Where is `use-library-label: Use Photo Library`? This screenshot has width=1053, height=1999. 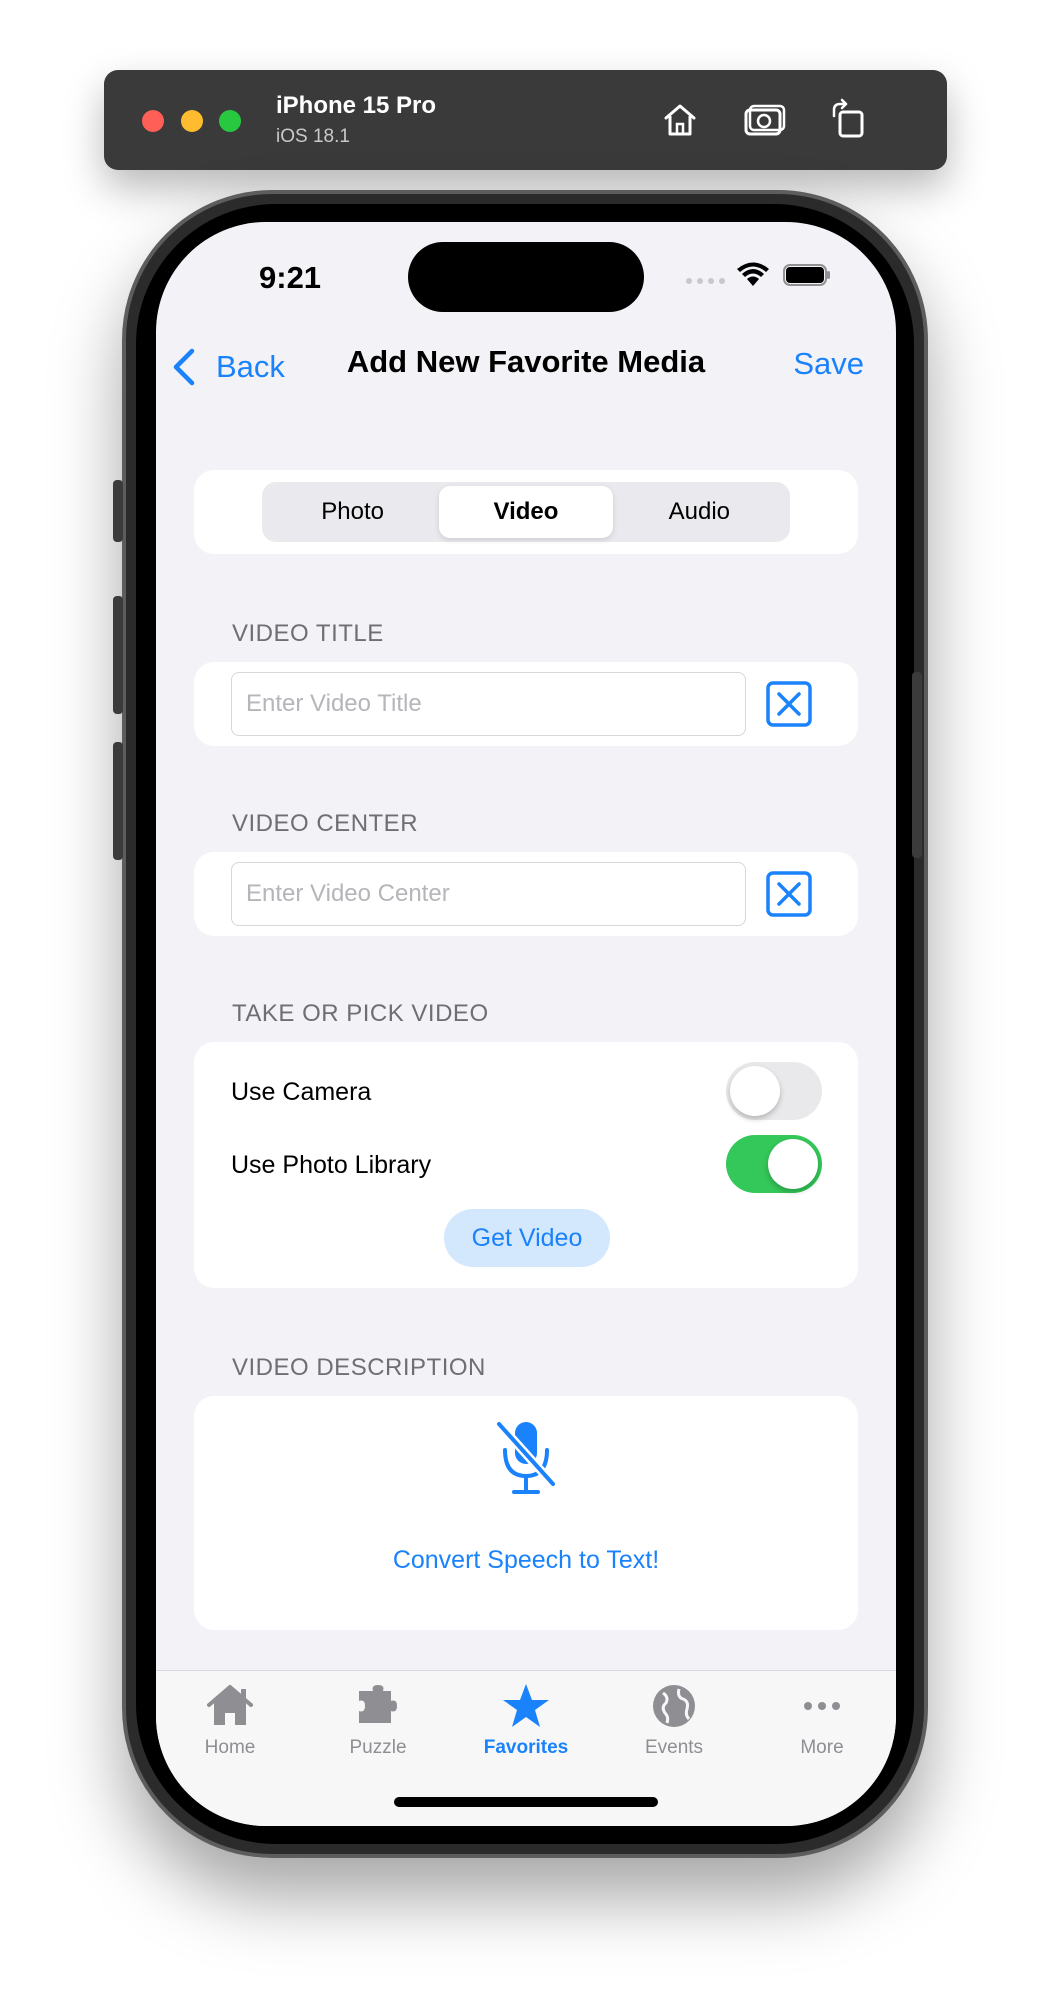 use-library-label: Use Photo Library is located at coordinates (331, 1165).